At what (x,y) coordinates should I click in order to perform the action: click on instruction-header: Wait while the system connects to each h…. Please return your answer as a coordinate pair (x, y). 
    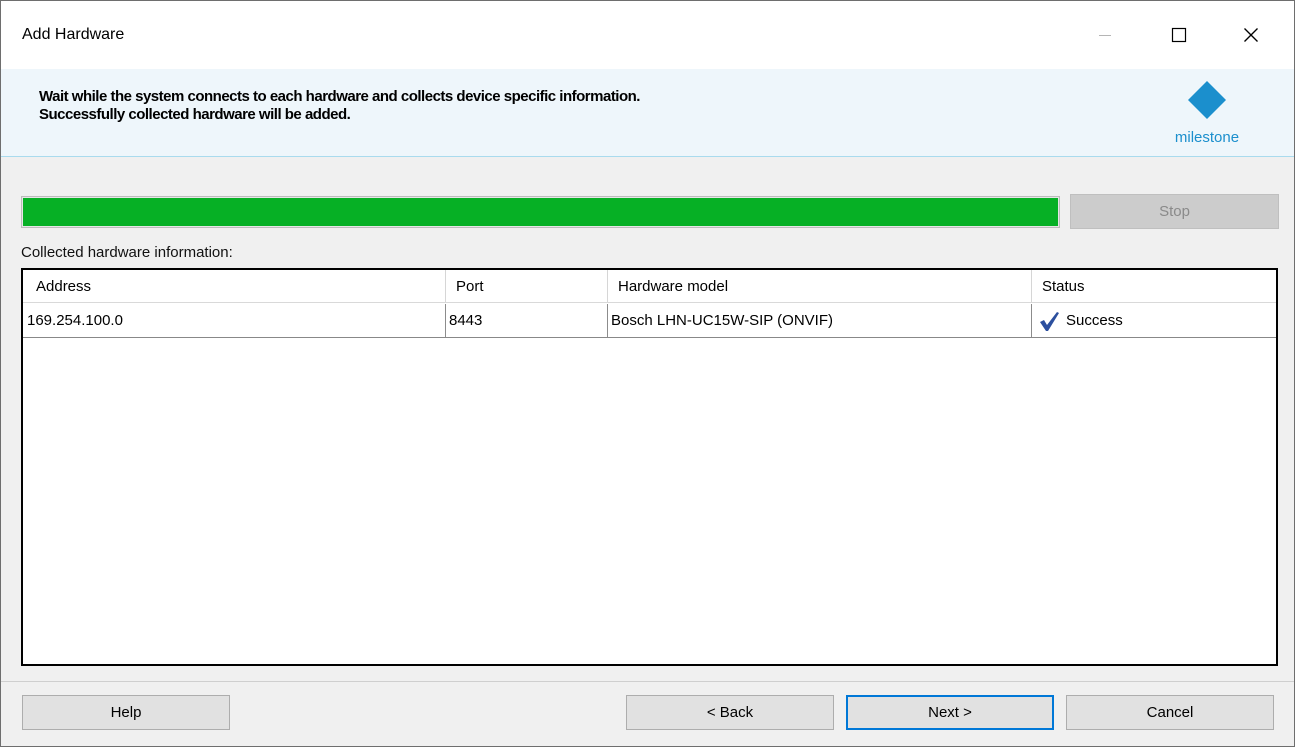
    Looking at the image, I should click on (647, 113).